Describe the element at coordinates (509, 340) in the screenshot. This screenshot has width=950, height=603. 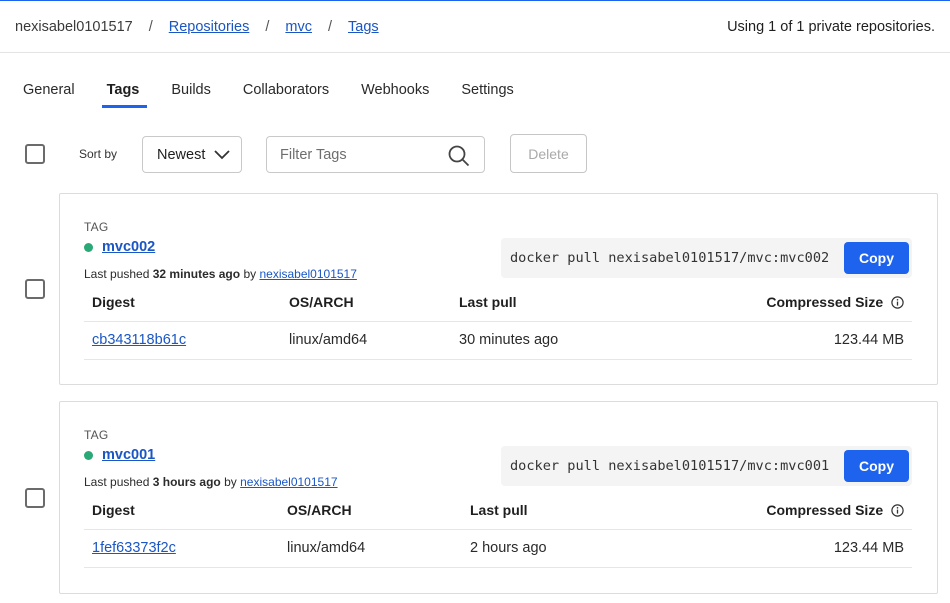
I see `last-pull-value: 30 minutes ago` at that location.